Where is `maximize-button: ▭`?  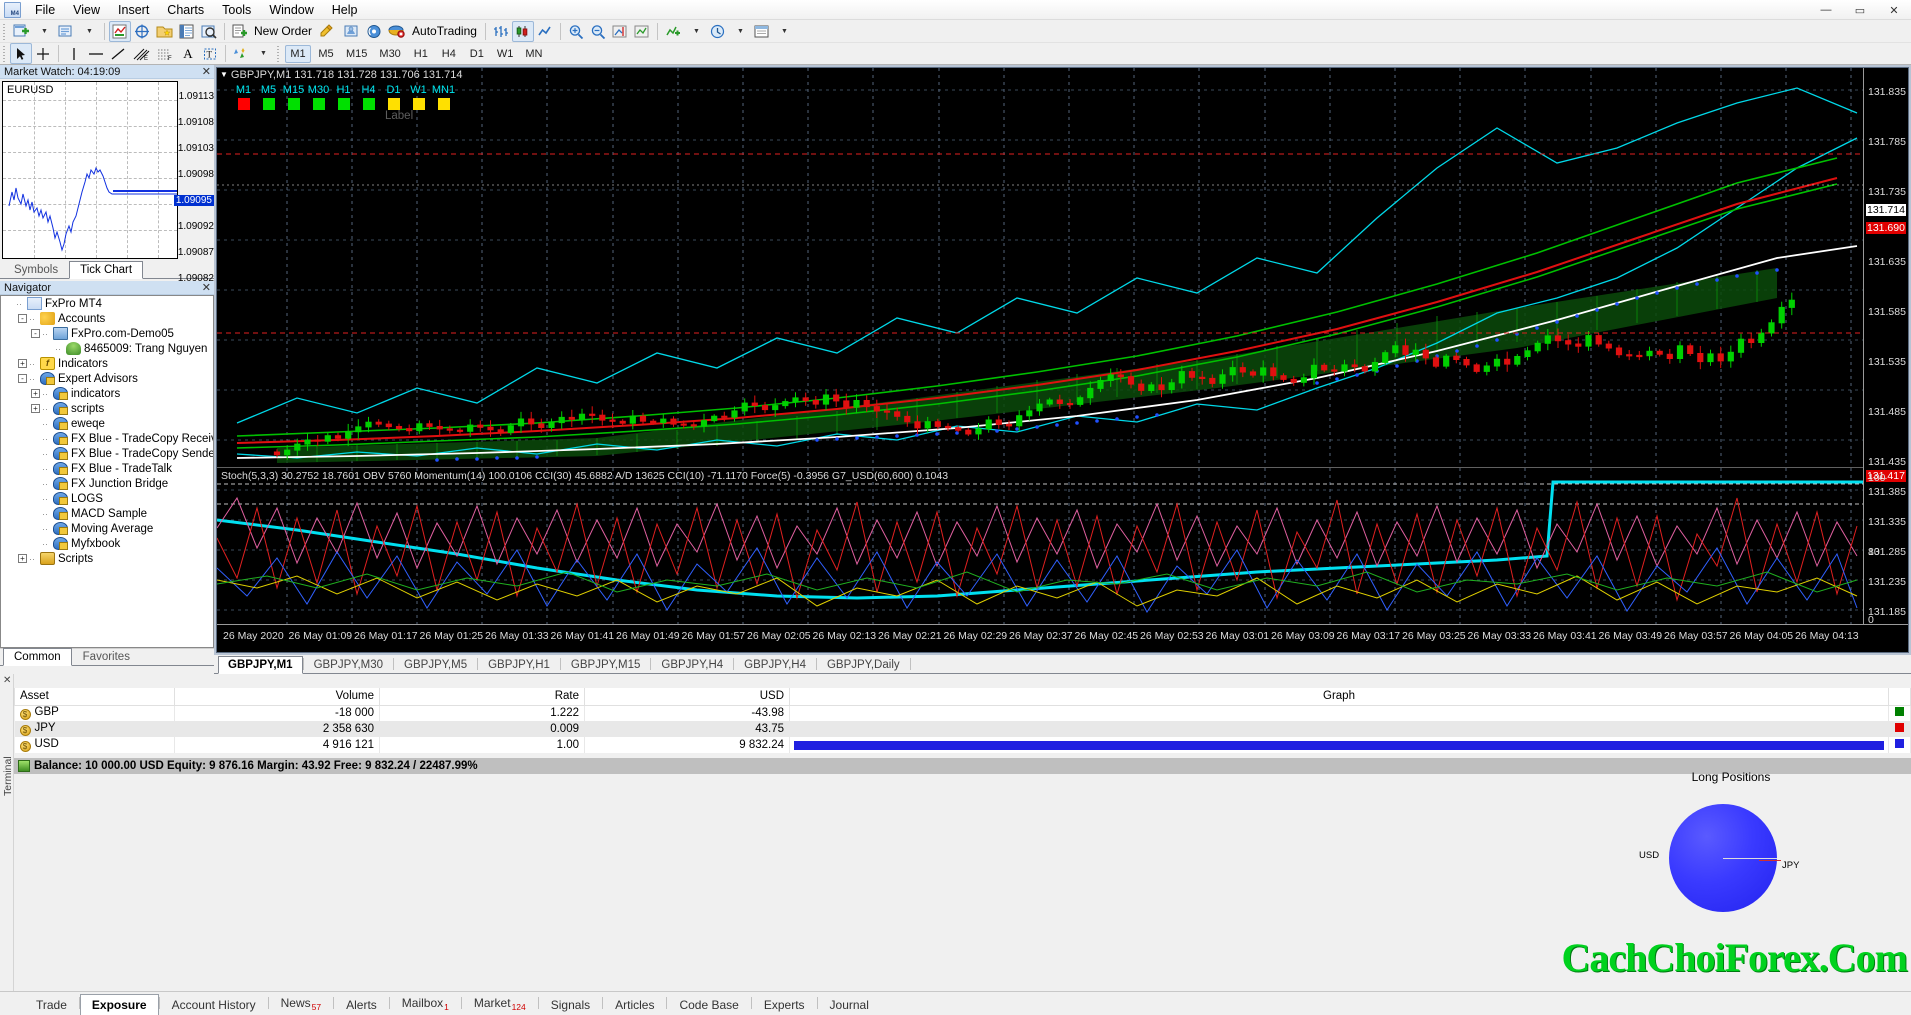 maximize-button: ▭ is located at coordinates (1860, 10).